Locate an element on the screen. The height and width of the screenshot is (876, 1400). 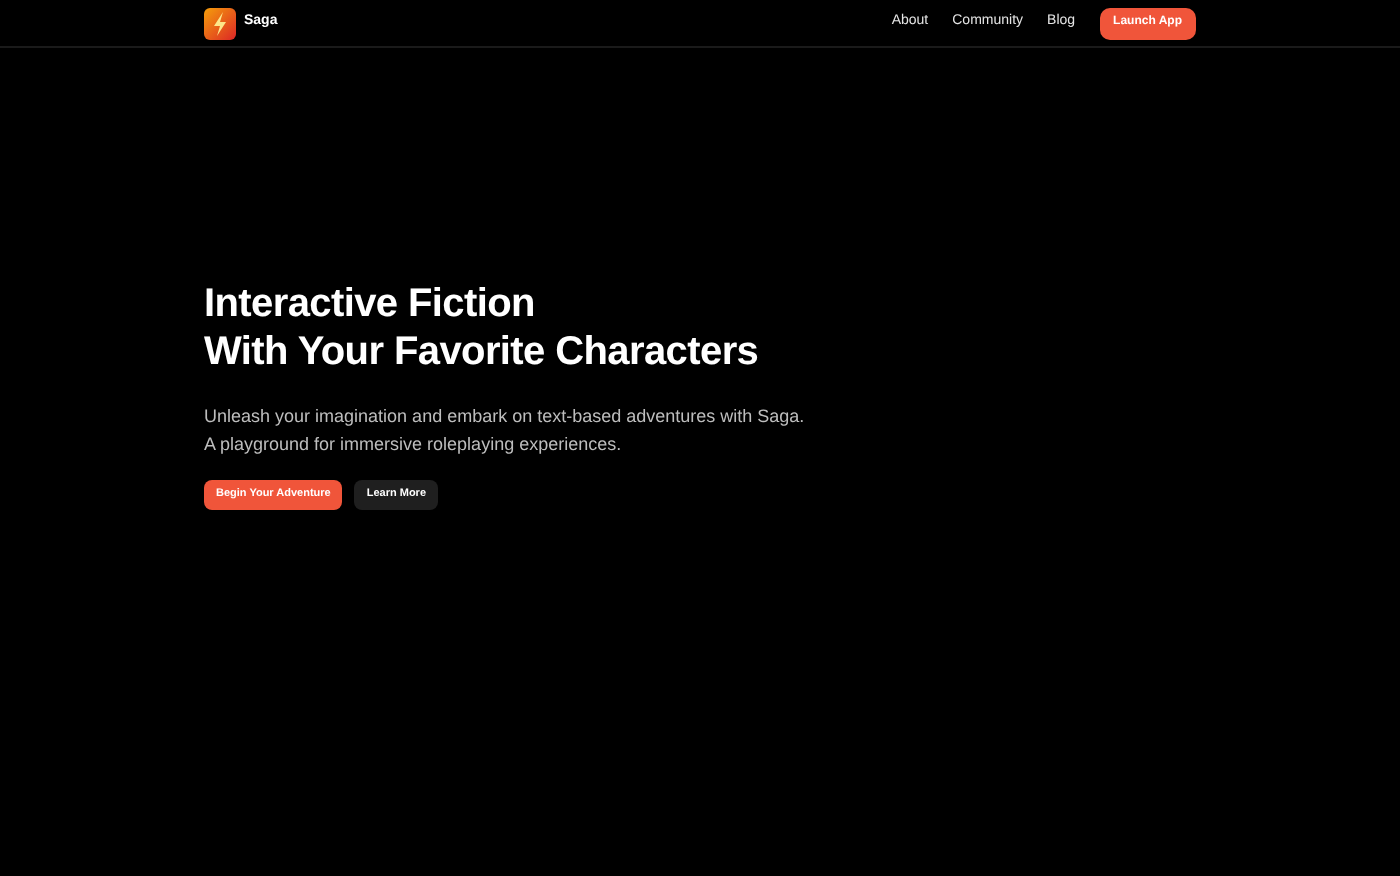
hero-title: Interactive Fiction With Your Favorite Characters is located at coordinates (482, 328).